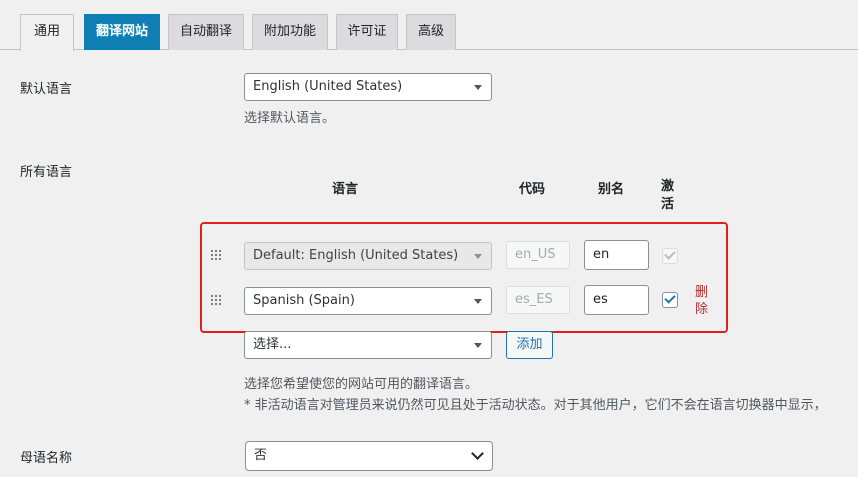 This screenshot has height=477, width=858. I want to click on language-code-field: es_ES, so click(538, 300).